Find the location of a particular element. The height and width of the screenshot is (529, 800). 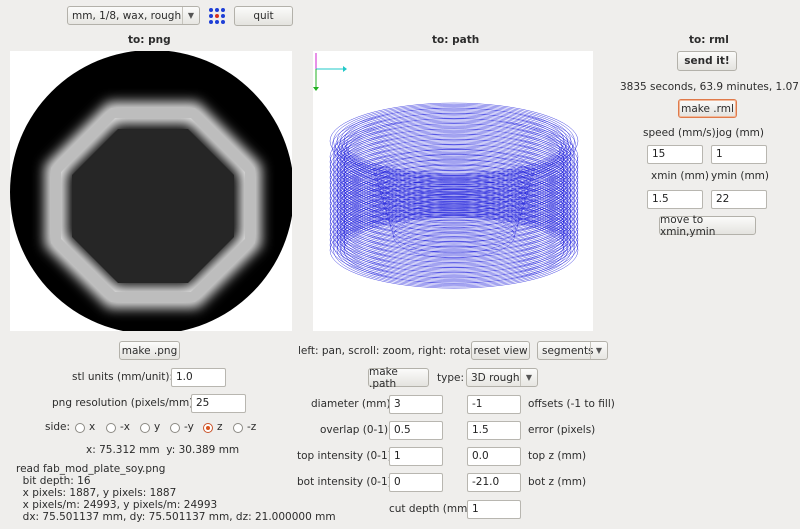

top-intensity-field: 1 is located at coordinates (416, 456).